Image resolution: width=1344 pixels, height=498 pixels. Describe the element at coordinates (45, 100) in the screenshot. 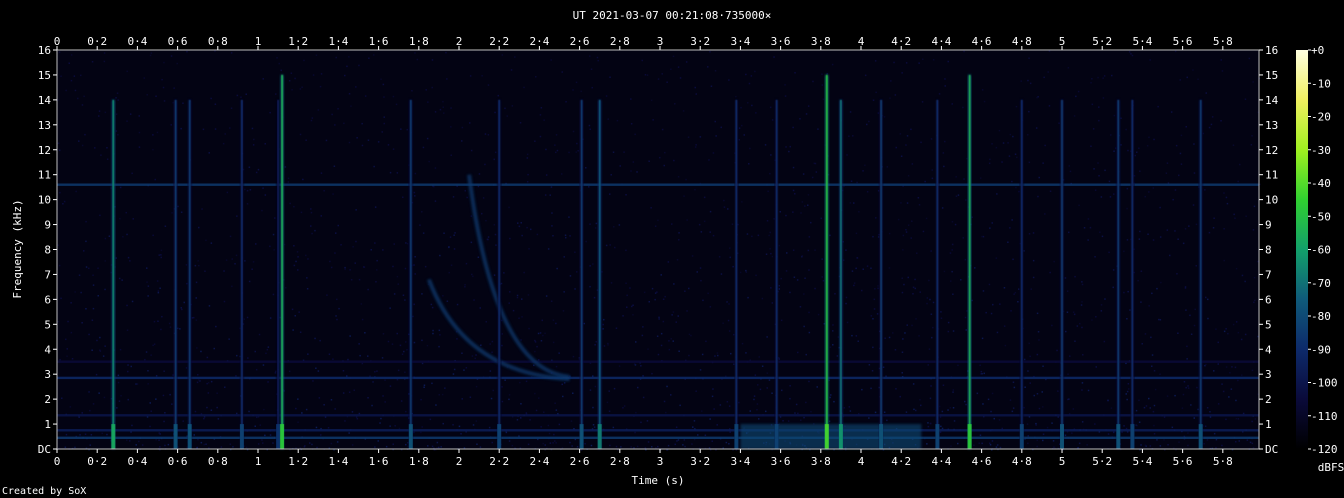

I see `y-tick-label: 14` at that location.